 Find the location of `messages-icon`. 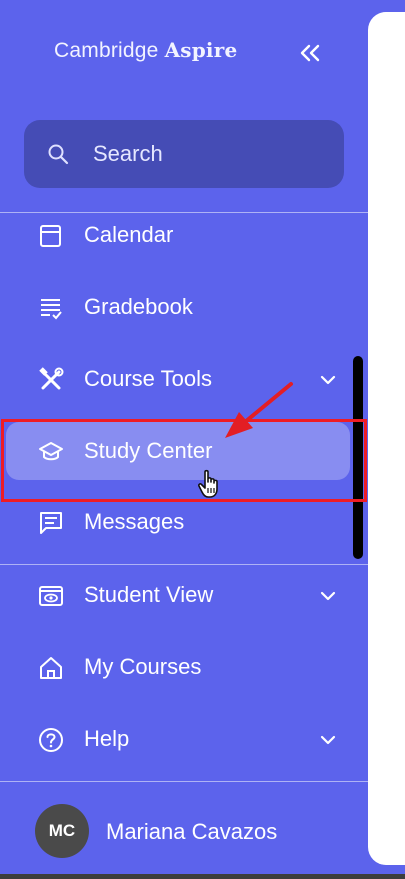

messages-icon is located at coordinates (51, 523).